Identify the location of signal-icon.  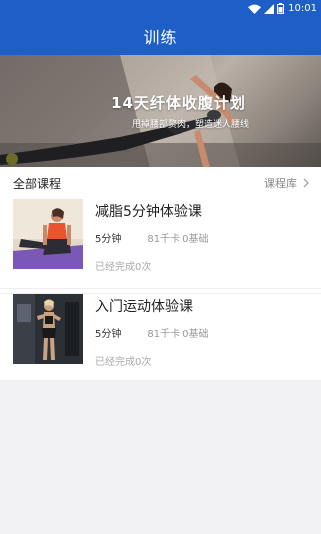
(269, 8).